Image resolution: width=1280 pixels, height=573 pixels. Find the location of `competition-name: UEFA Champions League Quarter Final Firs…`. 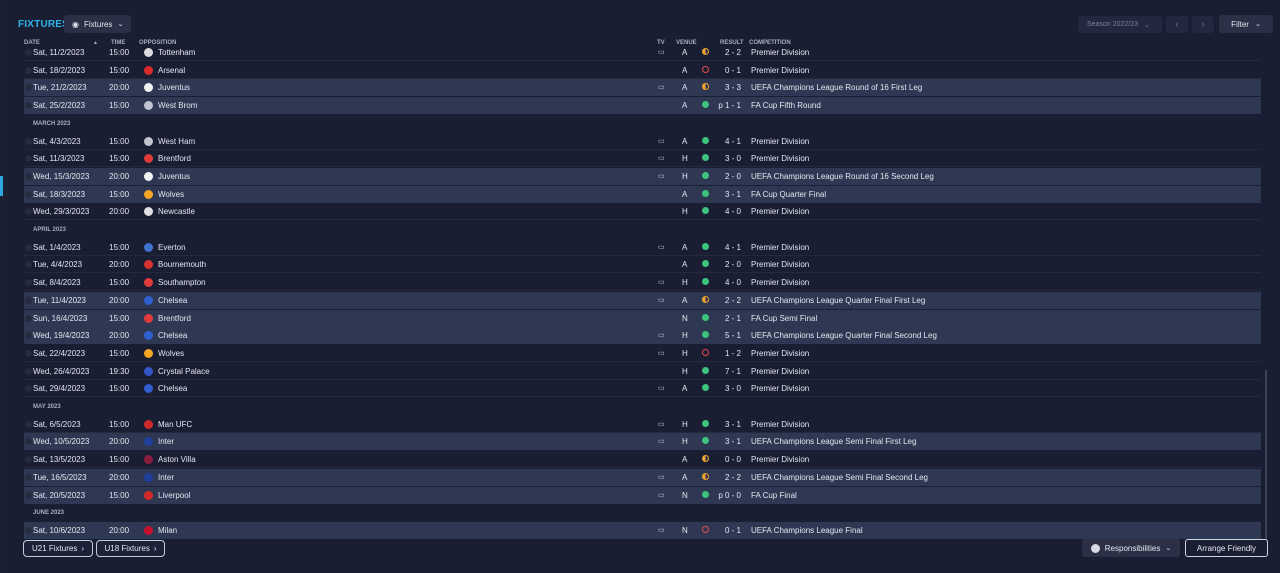

competition-name: UEFA Champions League Quarter Final Firs… is located at coordinates (838, 300).